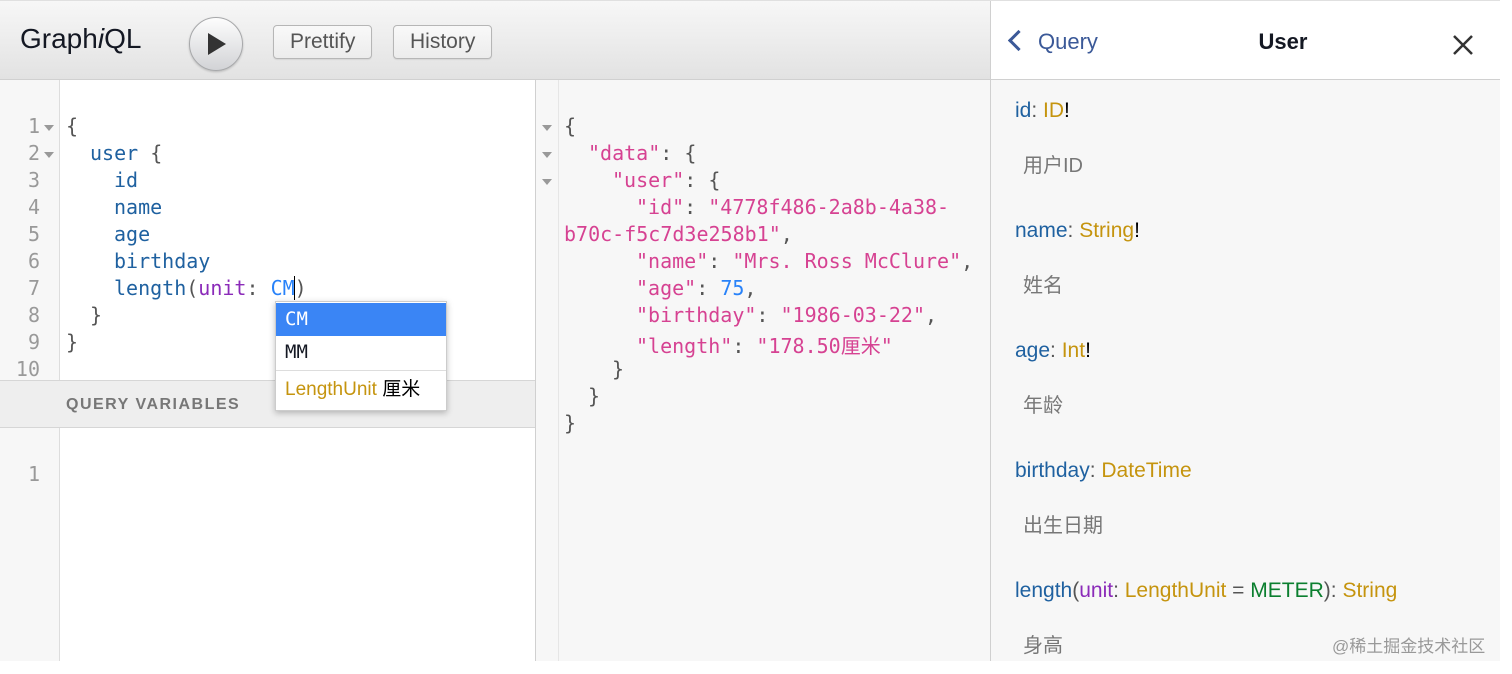  Describe the element at coordinates (672, 261) in the screenshot. I see `json-key: "name"` at that location.